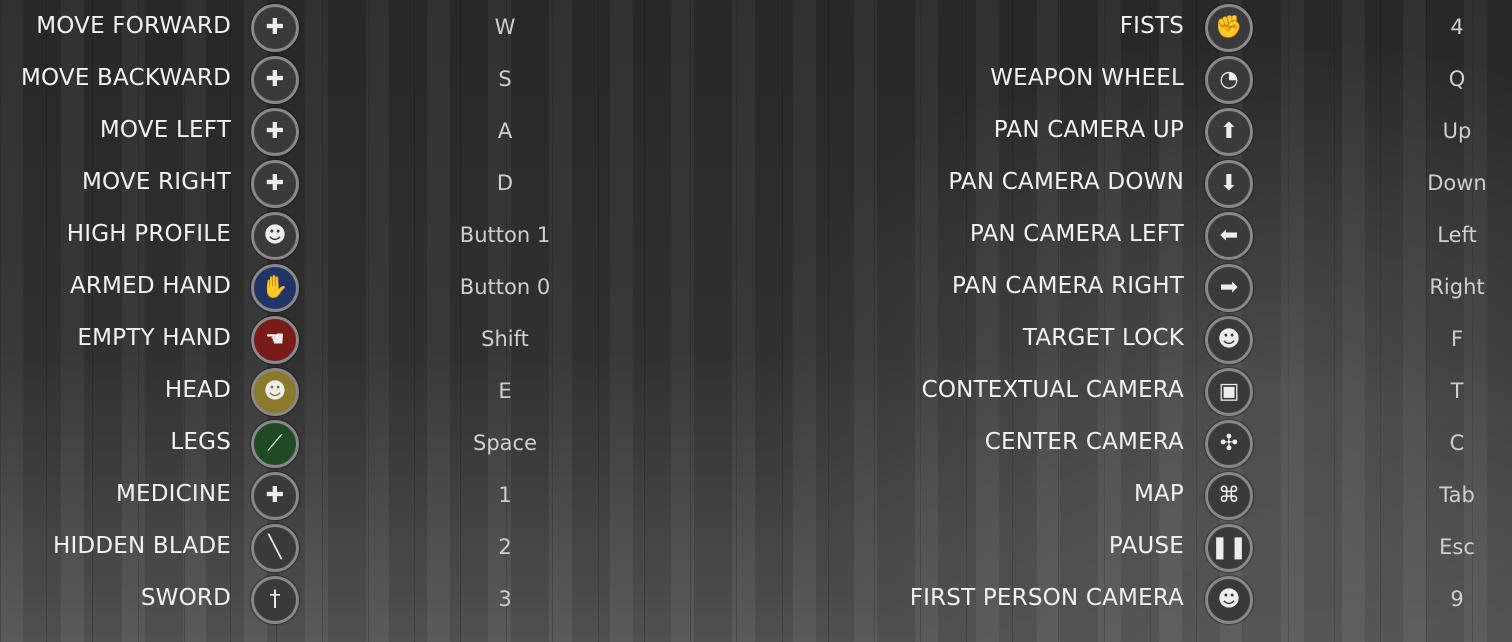  I want to click on control-row: PAN CAMERA RIGHT ➡ Right, so click(756, 288).